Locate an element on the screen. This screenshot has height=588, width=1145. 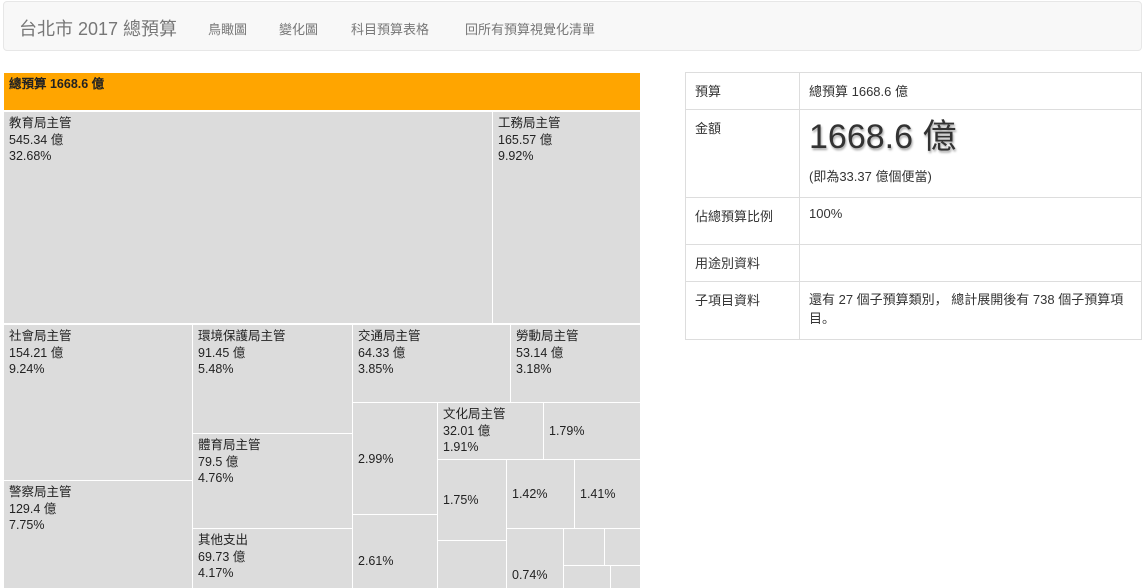
info-key: 子項目資料 is located at coordinates (742, 310).